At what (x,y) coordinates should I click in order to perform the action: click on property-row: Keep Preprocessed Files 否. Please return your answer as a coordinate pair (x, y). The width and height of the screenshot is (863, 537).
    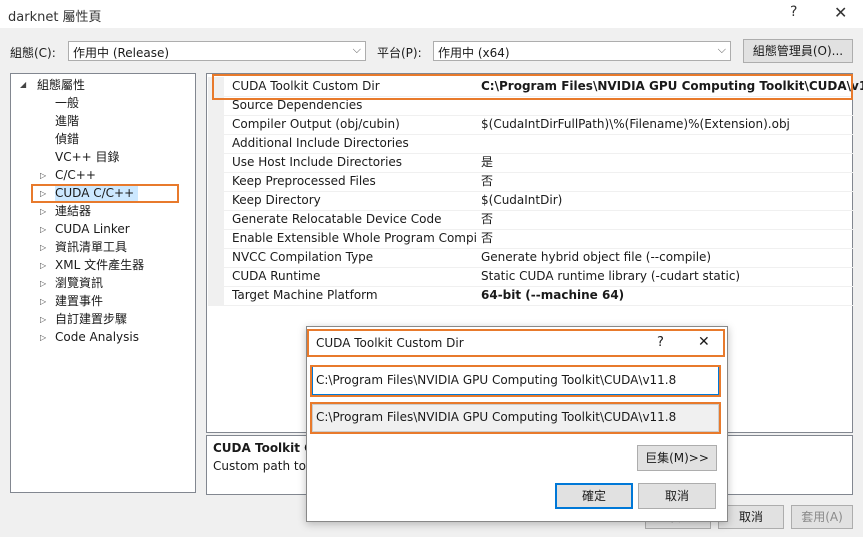
    Looking at the image, I should click on (530, 182).